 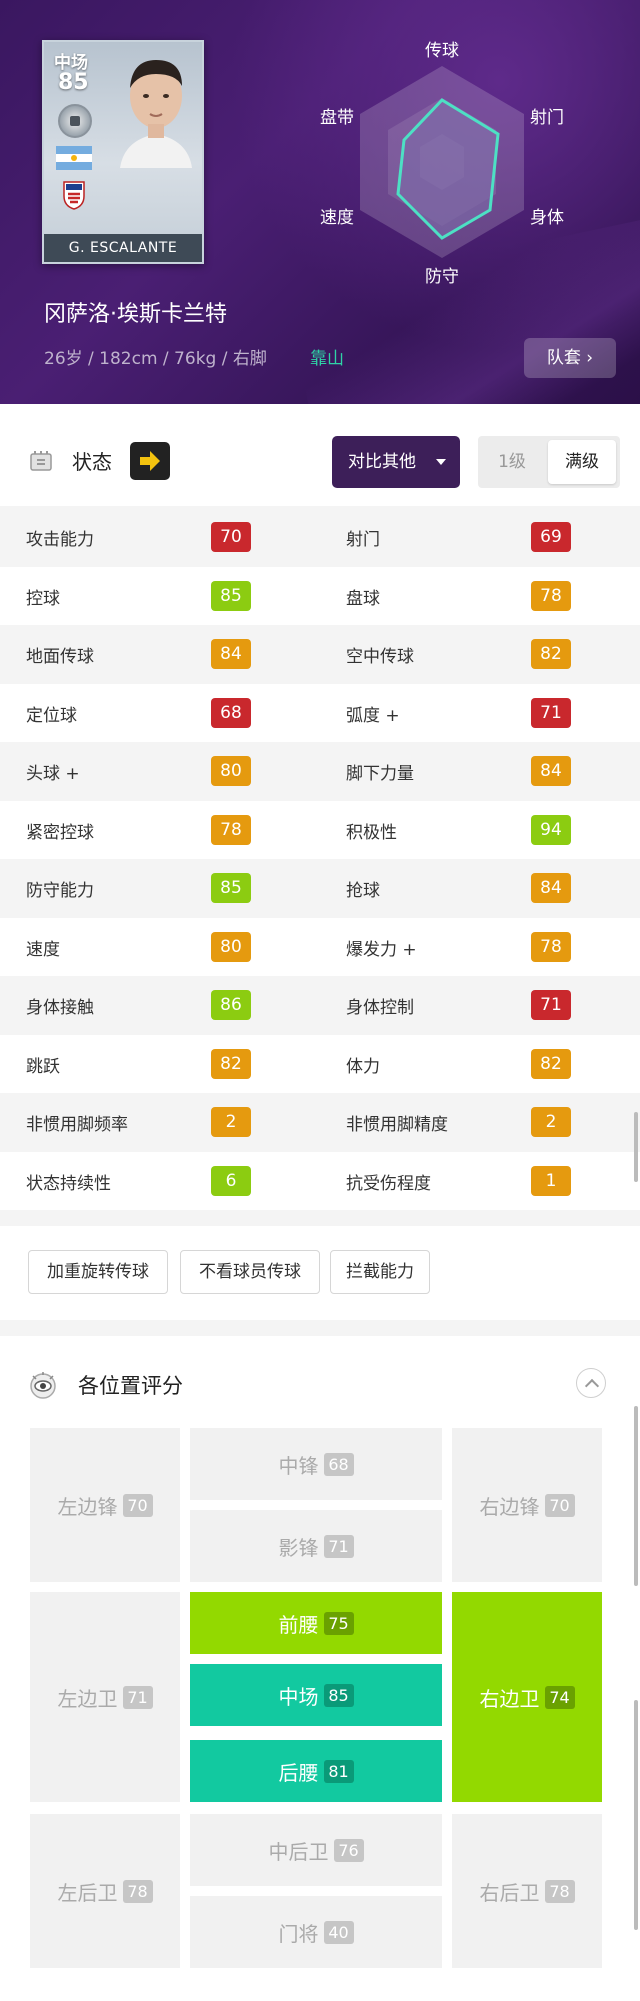 I want to click on radar-label-speed: 速度, so click(x=337, y=218).